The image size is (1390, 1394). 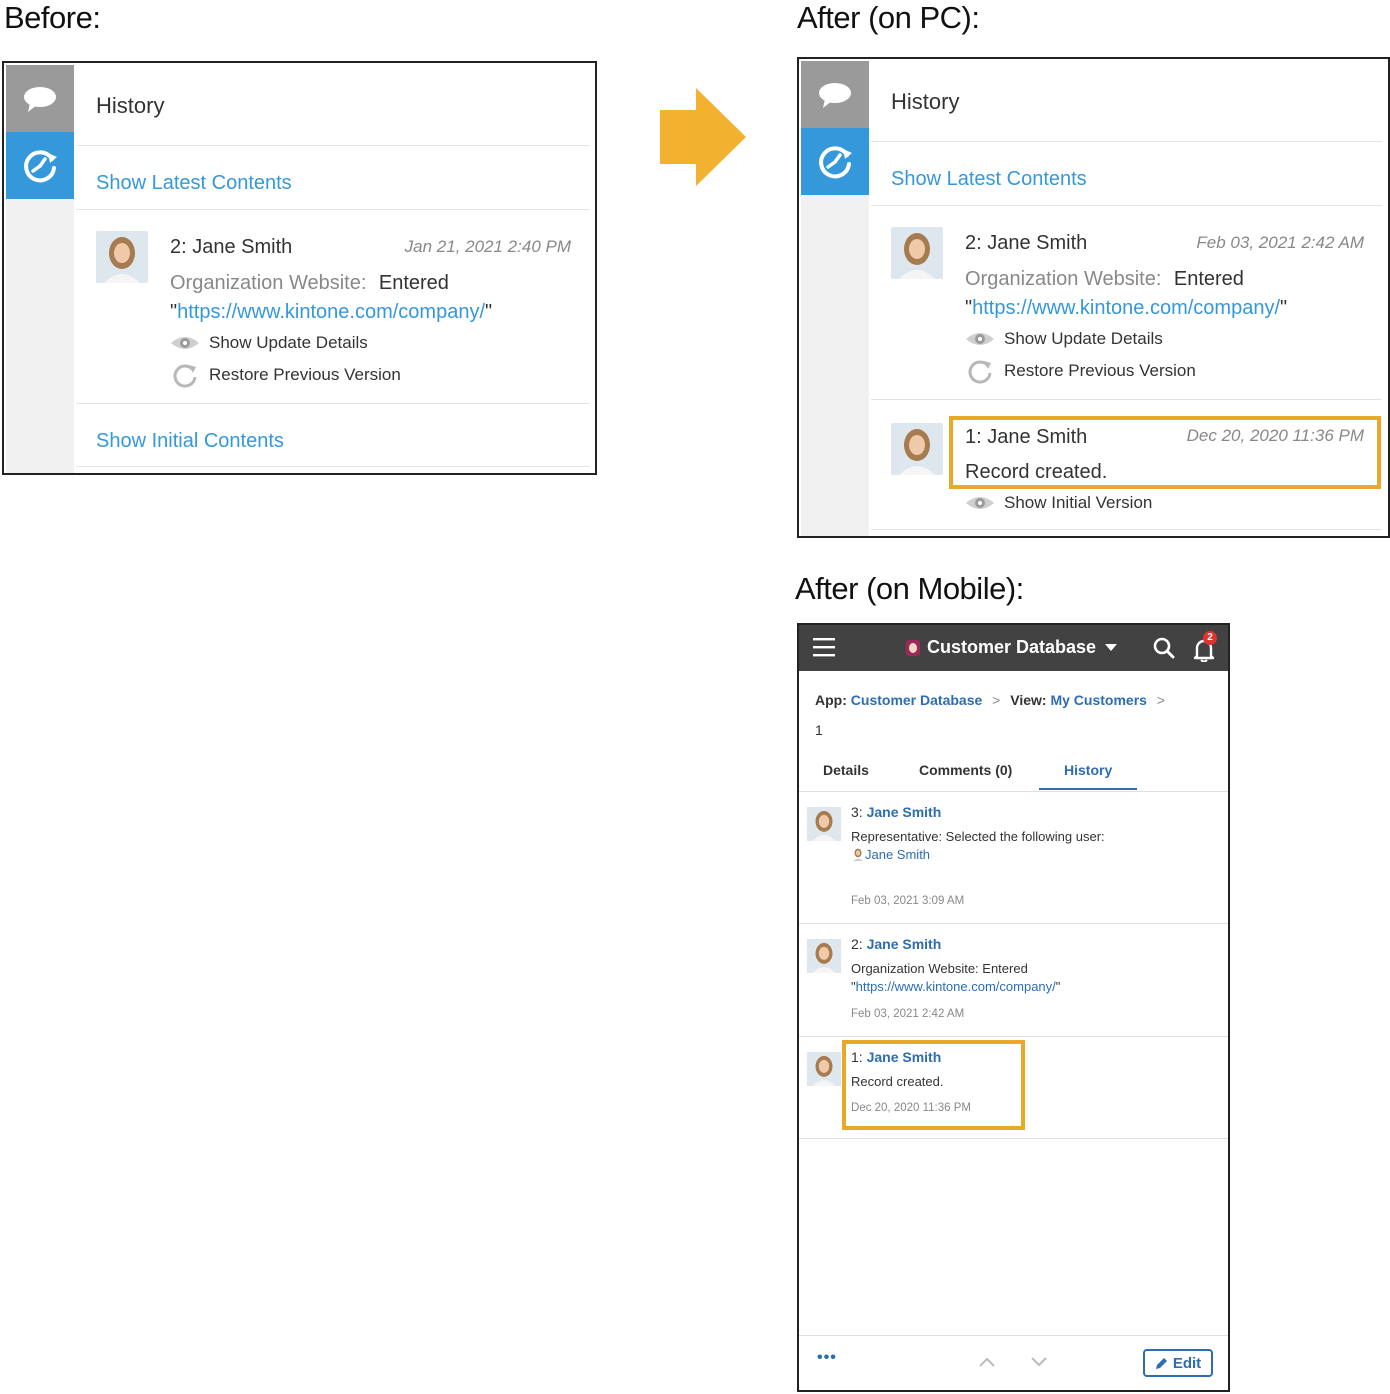 I want to click on selected-user-link: Jane Smith, so click(x=897, y=854).